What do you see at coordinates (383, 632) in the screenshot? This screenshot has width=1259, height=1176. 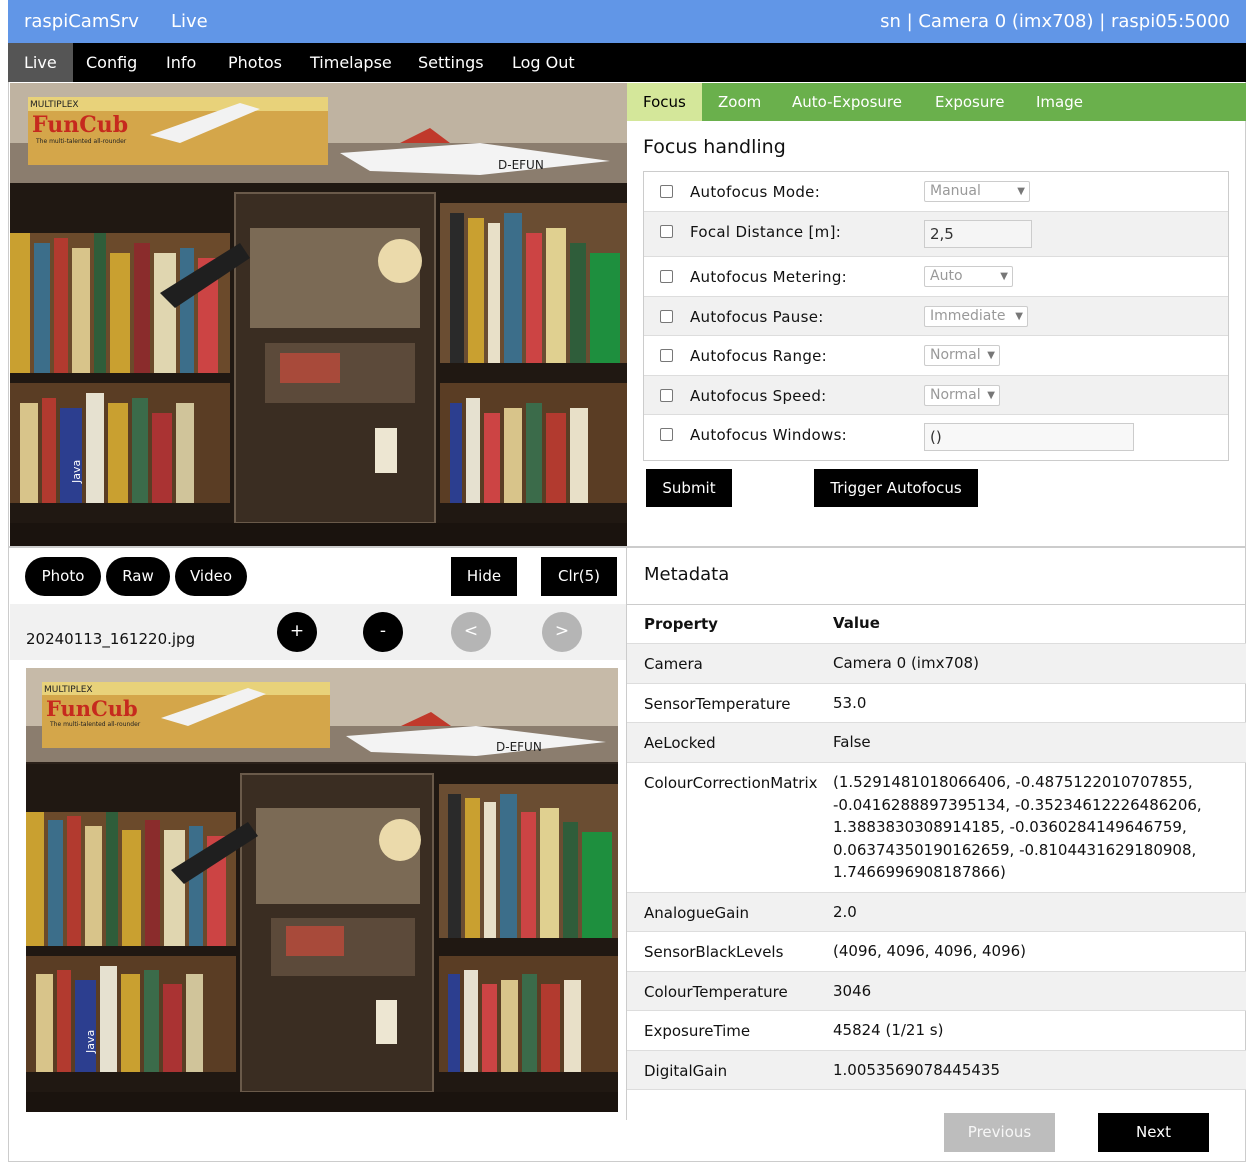 I see `zoom-out-button: -` at bounding box center [383, 632].